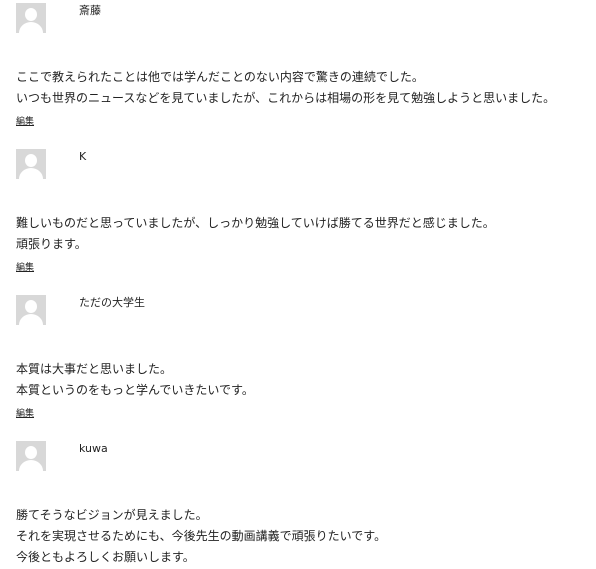  I want to click on comment-line: それを実現させるためにも、今後先生の動画講義で頑張りたいです。, so click(201, 536).